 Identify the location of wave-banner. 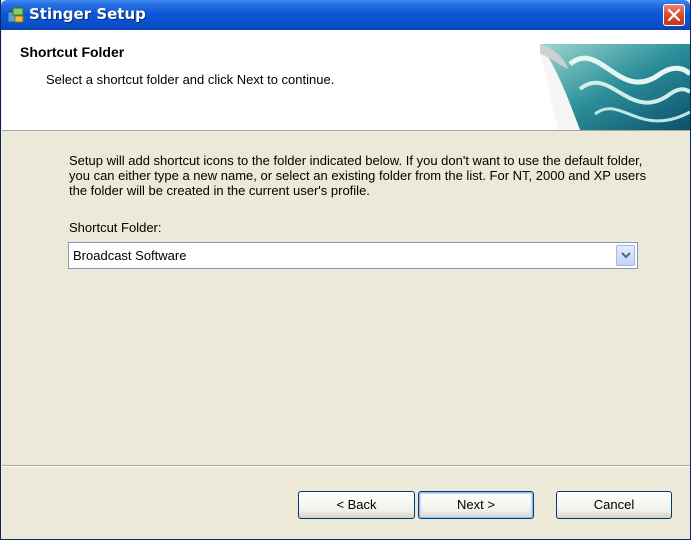
(615, 87).